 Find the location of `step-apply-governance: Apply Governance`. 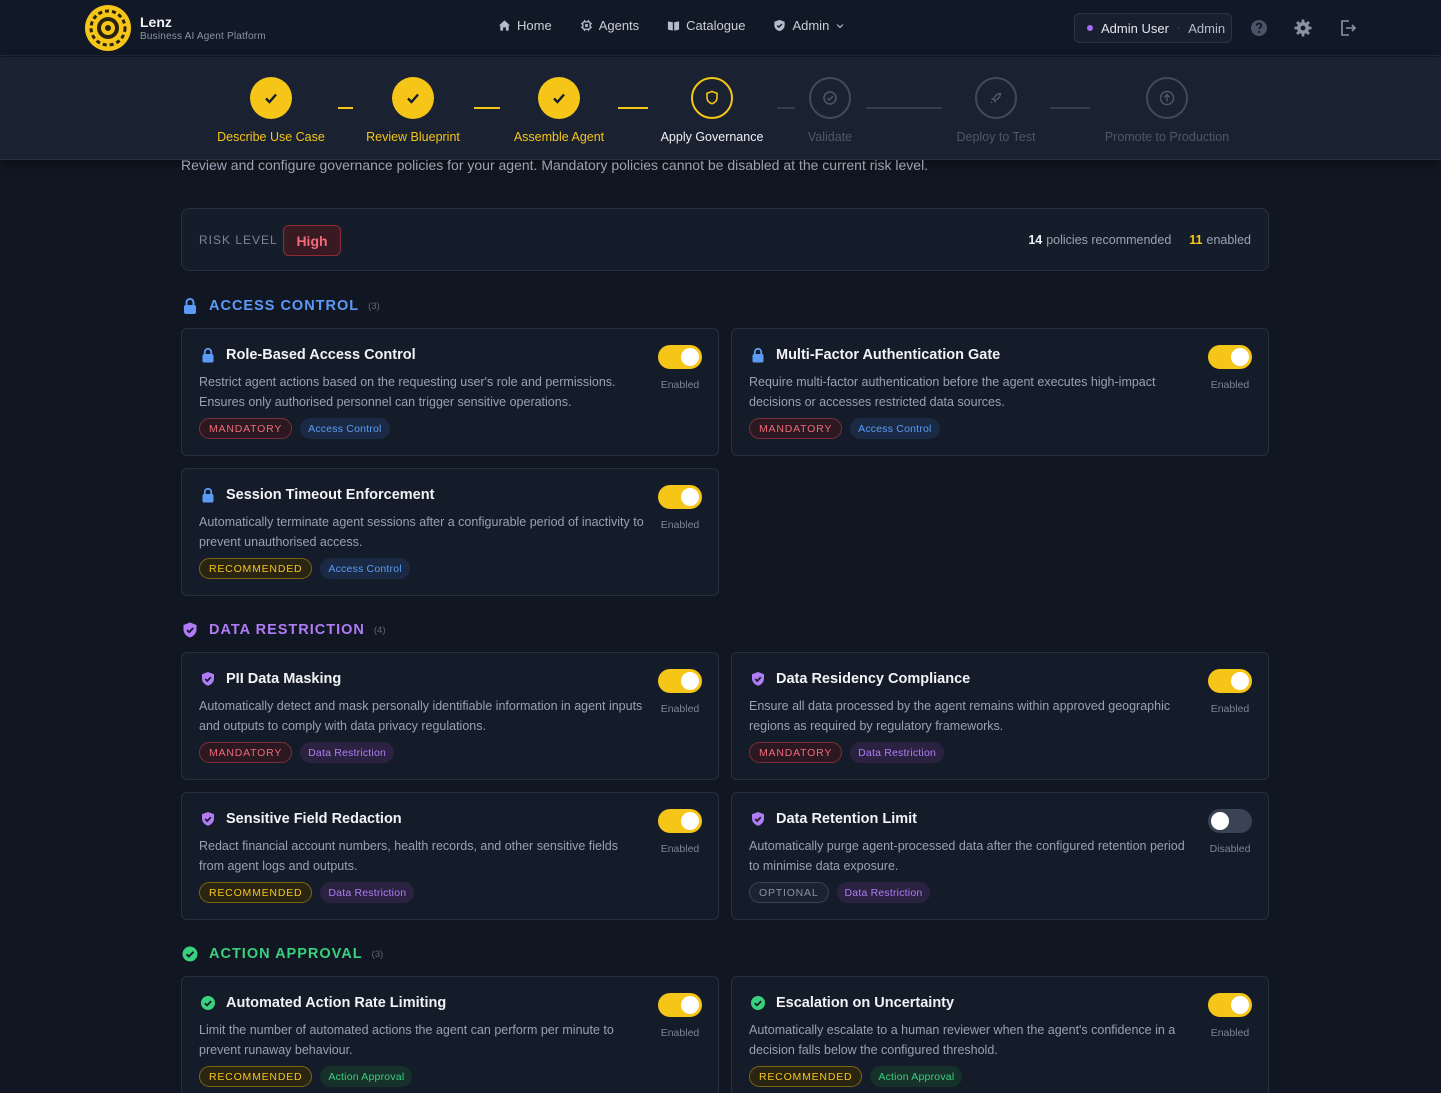

step-apply-governance: Apply Governance is located at coordinates (712, 110).